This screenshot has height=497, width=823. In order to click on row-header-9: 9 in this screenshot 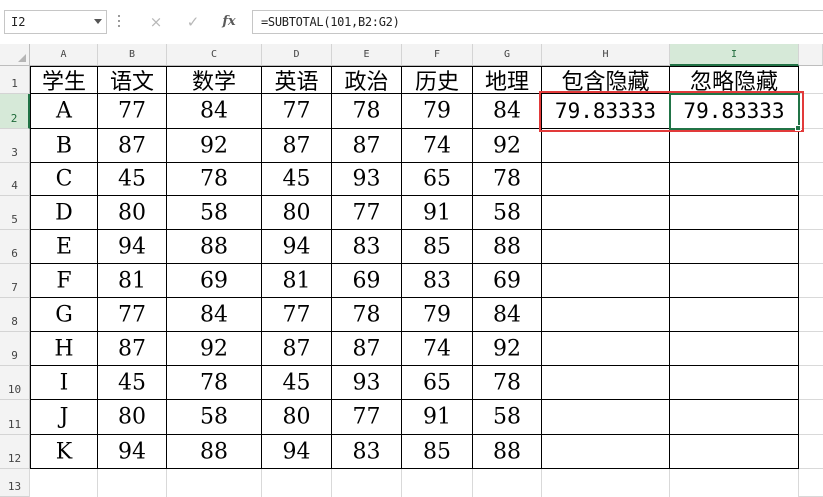, I will do `click(15, 349)`.